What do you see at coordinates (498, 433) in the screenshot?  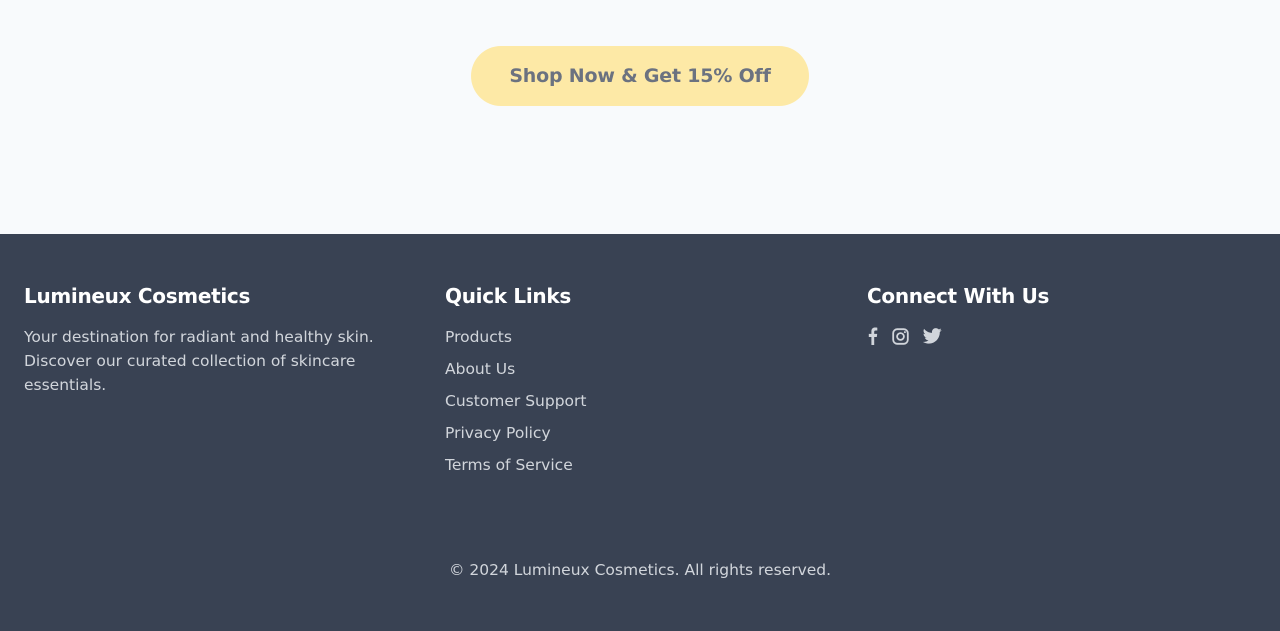 I see `link-privacy-policy: Privacy Policy` at bounding box center [498, 433].